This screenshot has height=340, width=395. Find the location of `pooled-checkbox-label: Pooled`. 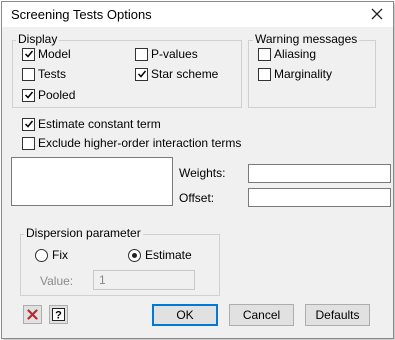

pooled-checkbox-label: Pooled is located at coordinates (57, 95).